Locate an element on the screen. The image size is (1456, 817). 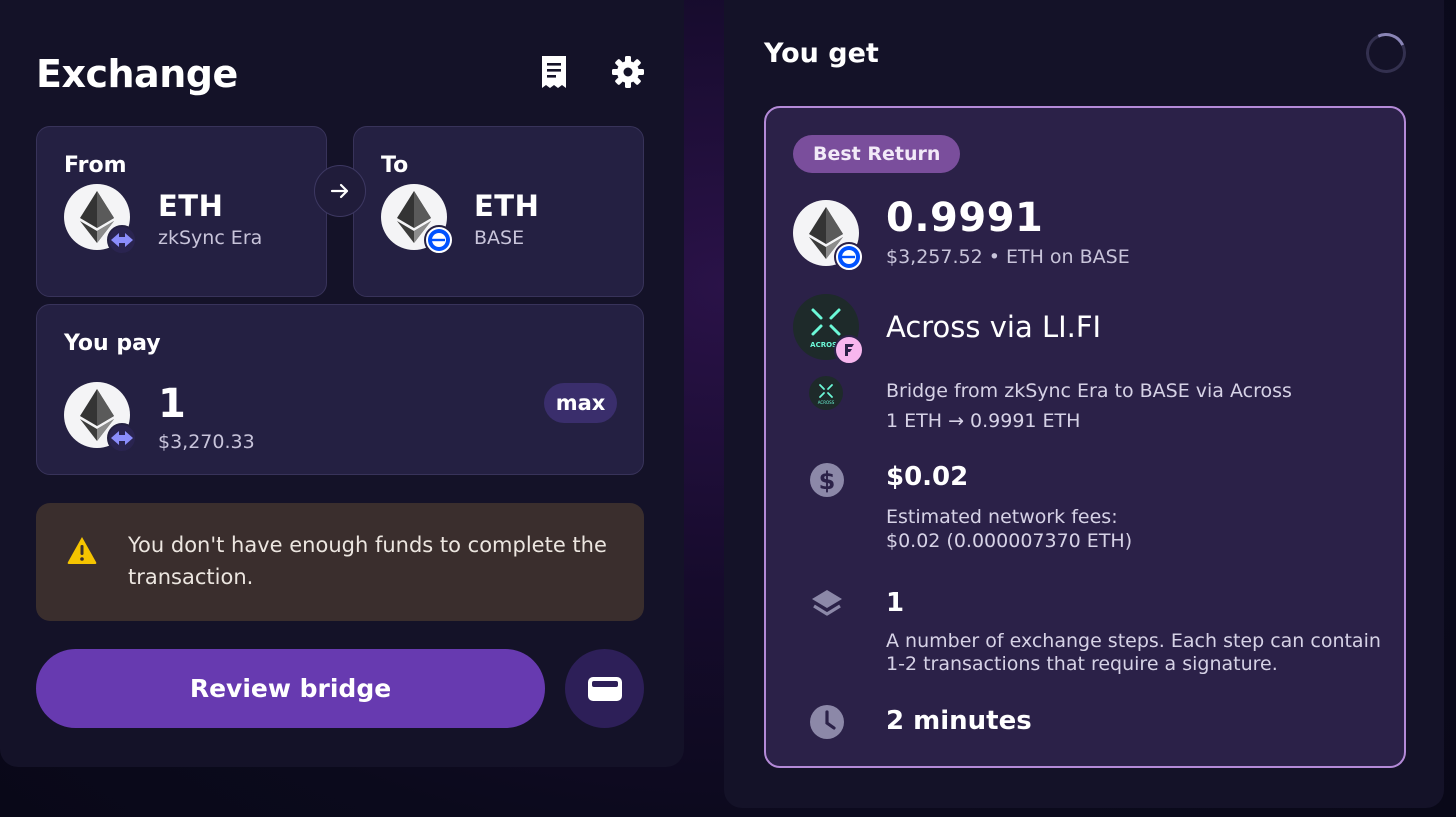
best-return-badge: Best Return is located at coordinates (877, 154).